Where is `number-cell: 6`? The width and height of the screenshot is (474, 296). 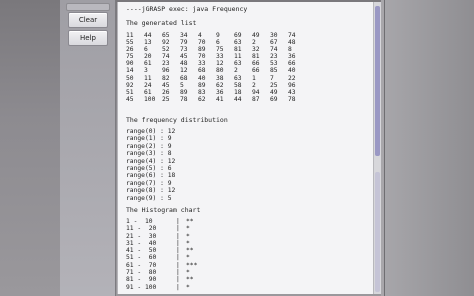
number-cell: 6 is located at coordinates (218, 43).